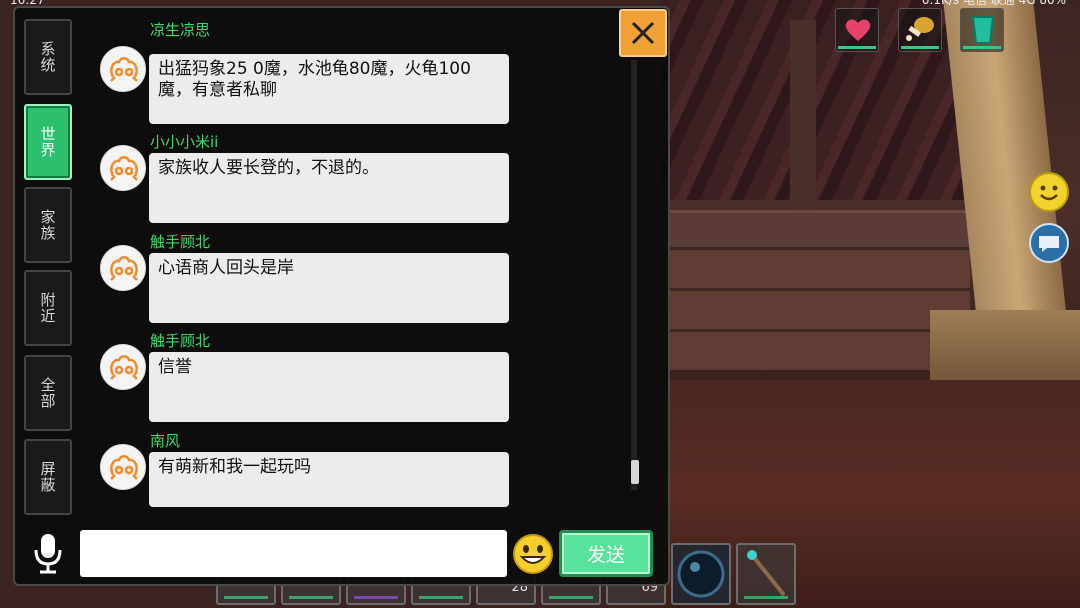 The height and width of the screenshot is (608, 1080). I want to click on tab-world: 世界, so click(48, 142).